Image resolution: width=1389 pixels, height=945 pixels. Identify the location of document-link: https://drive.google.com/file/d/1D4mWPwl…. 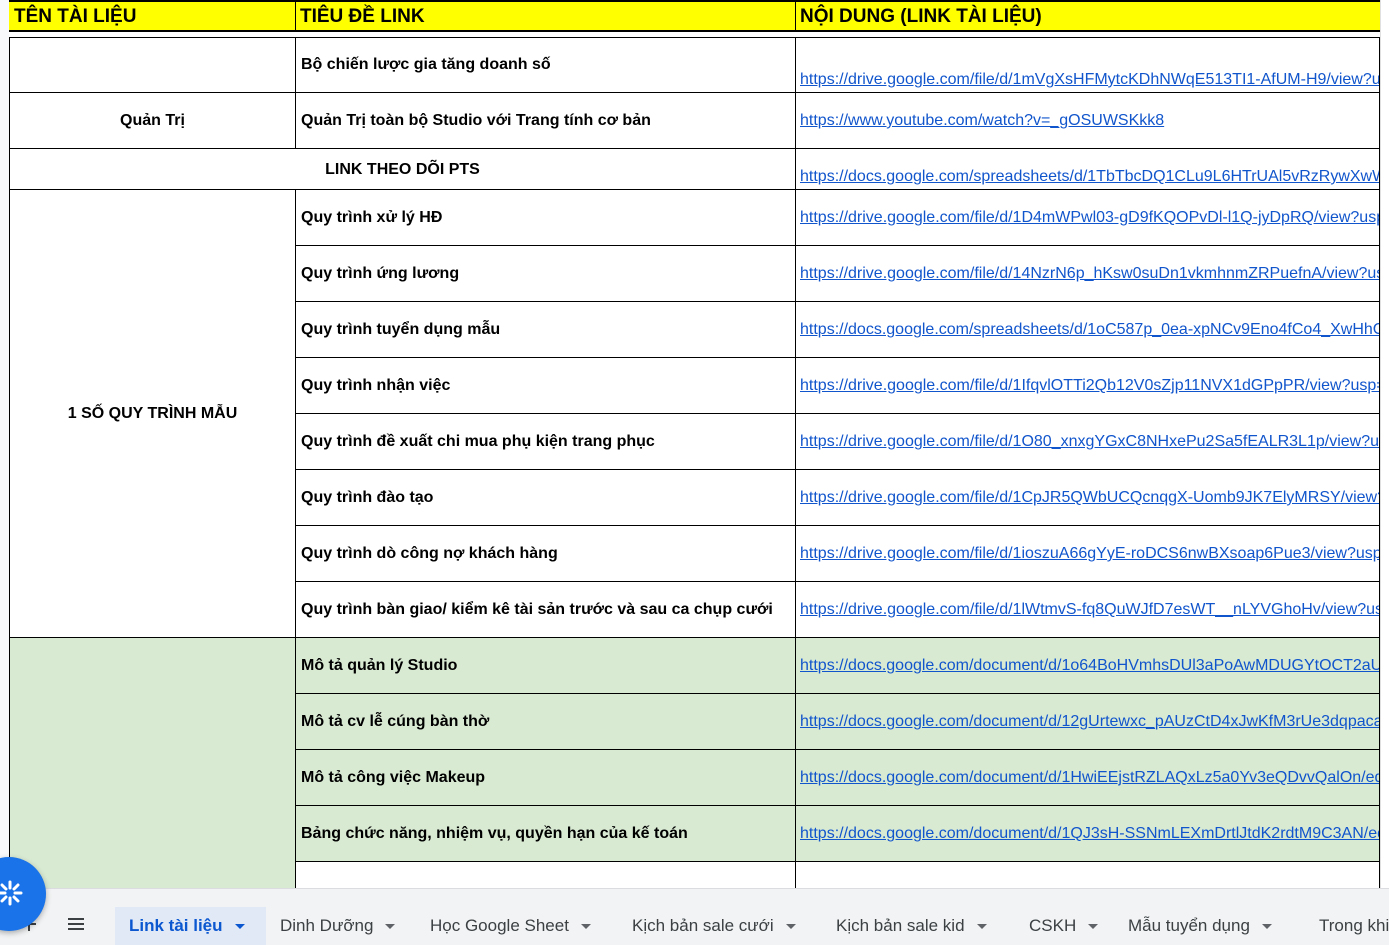
(1089, 218).